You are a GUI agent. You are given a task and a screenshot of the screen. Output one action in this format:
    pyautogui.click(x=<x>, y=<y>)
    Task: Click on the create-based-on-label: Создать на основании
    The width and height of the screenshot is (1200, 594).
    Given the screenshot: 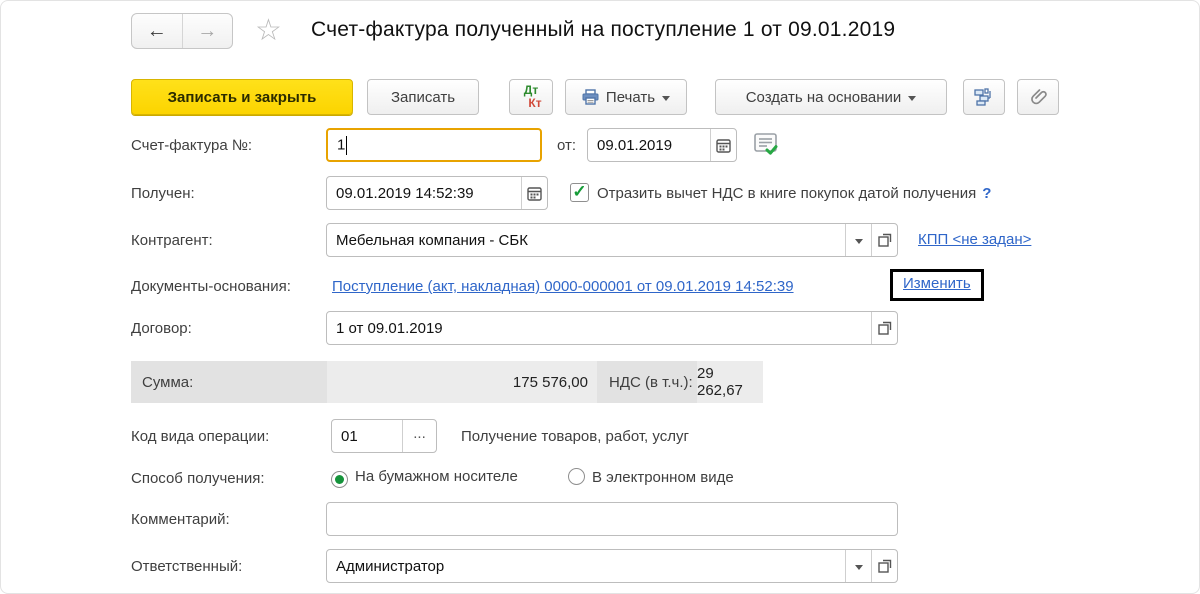 What is the action you would take?
    pyautogui.click(x=823, y=97)
    